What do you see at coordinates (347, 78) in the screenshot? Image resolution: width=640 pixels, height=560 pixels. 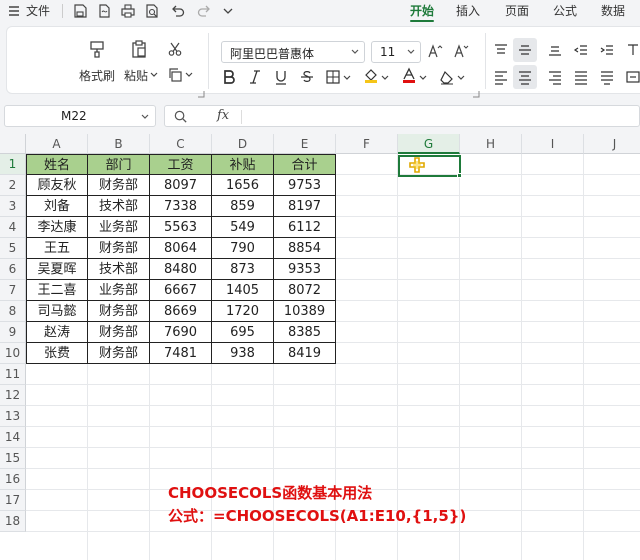 I see `borders-dropdown-icon` at bounding box center [347, 78].